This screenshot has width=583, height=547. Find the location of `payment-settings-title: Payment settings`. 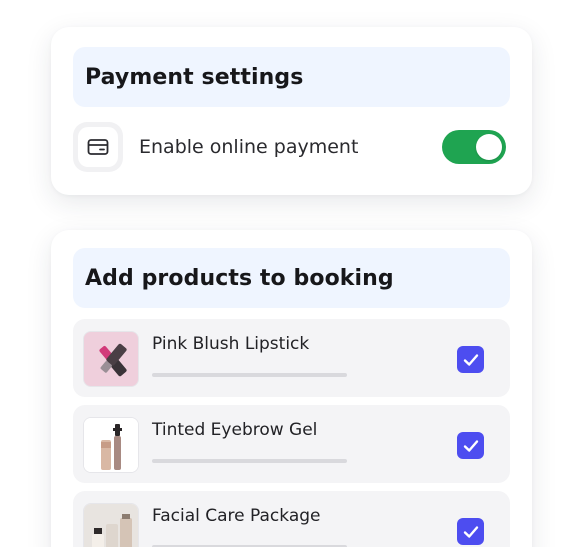

payment-settings-title: Payment settings is located at coordinates (194, 77).